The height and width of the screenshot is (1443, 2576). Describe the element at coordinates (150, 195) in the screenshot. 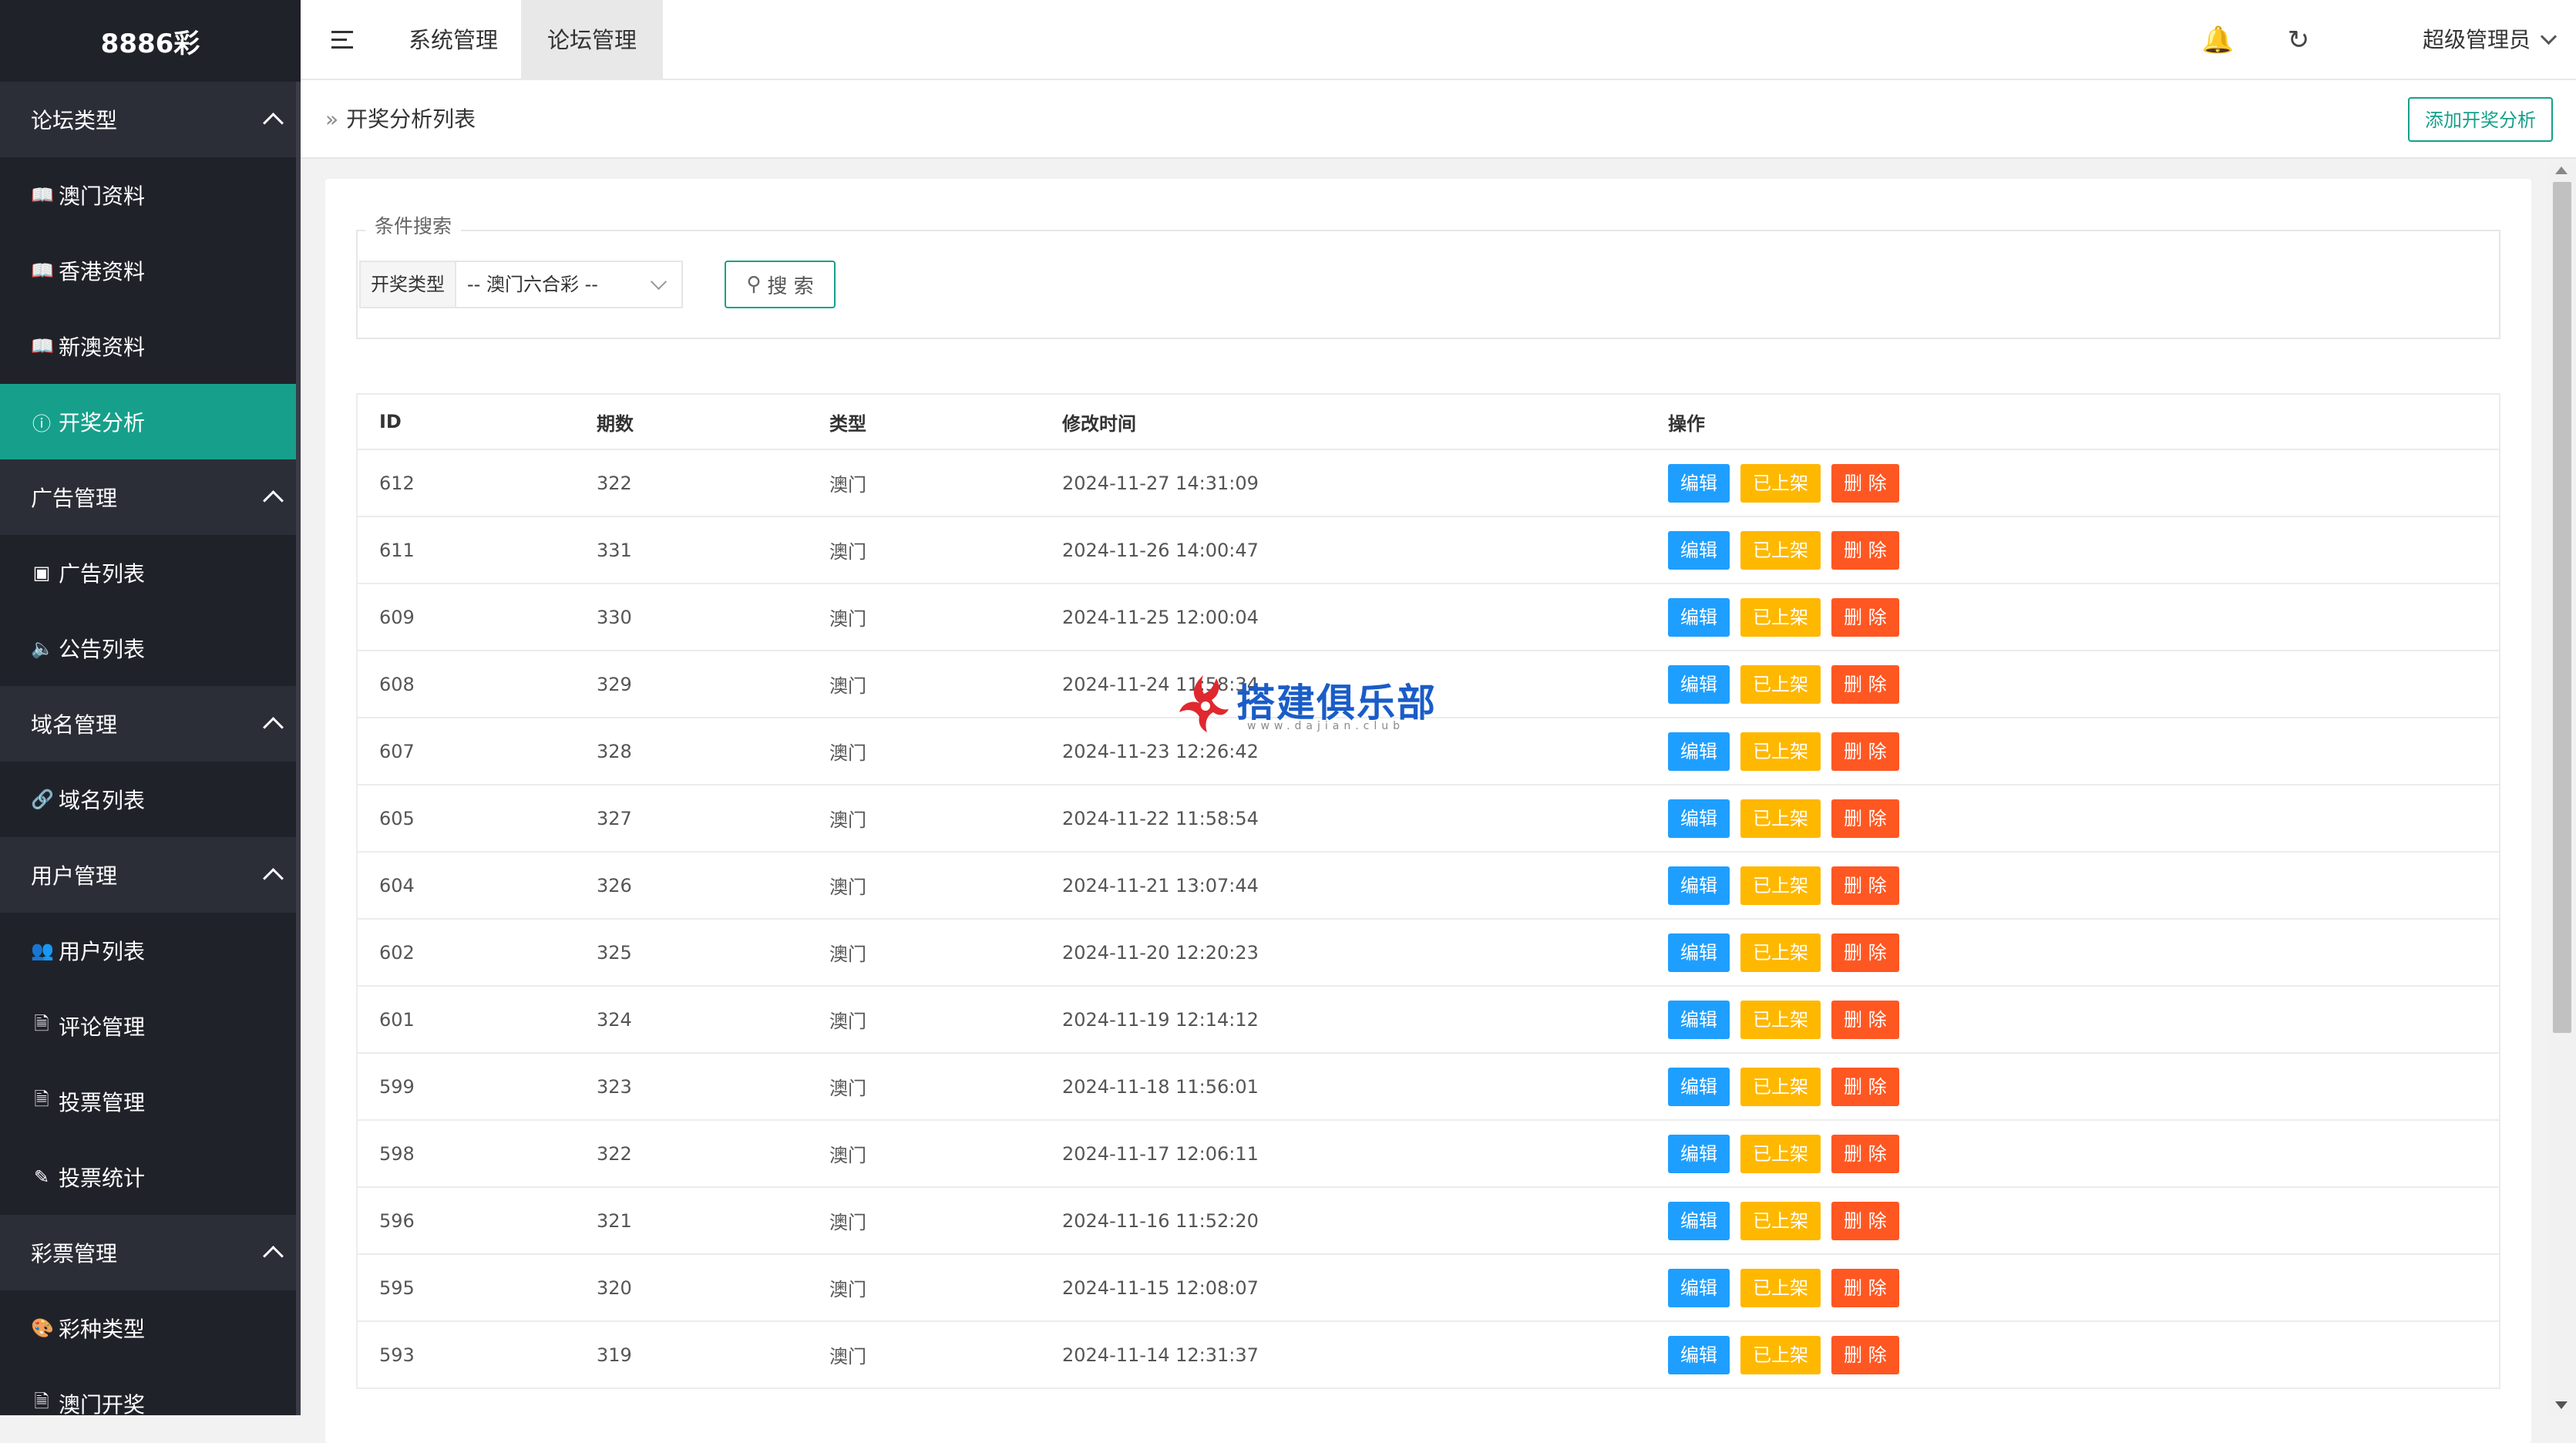

I see `sidebar-item-macau-info: 📖 澳门资料` at that location.